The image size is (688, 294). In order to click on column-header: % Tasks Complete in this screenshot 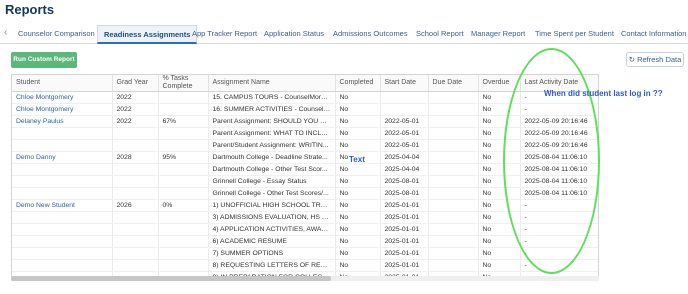, I will do `click(183, 83)`.